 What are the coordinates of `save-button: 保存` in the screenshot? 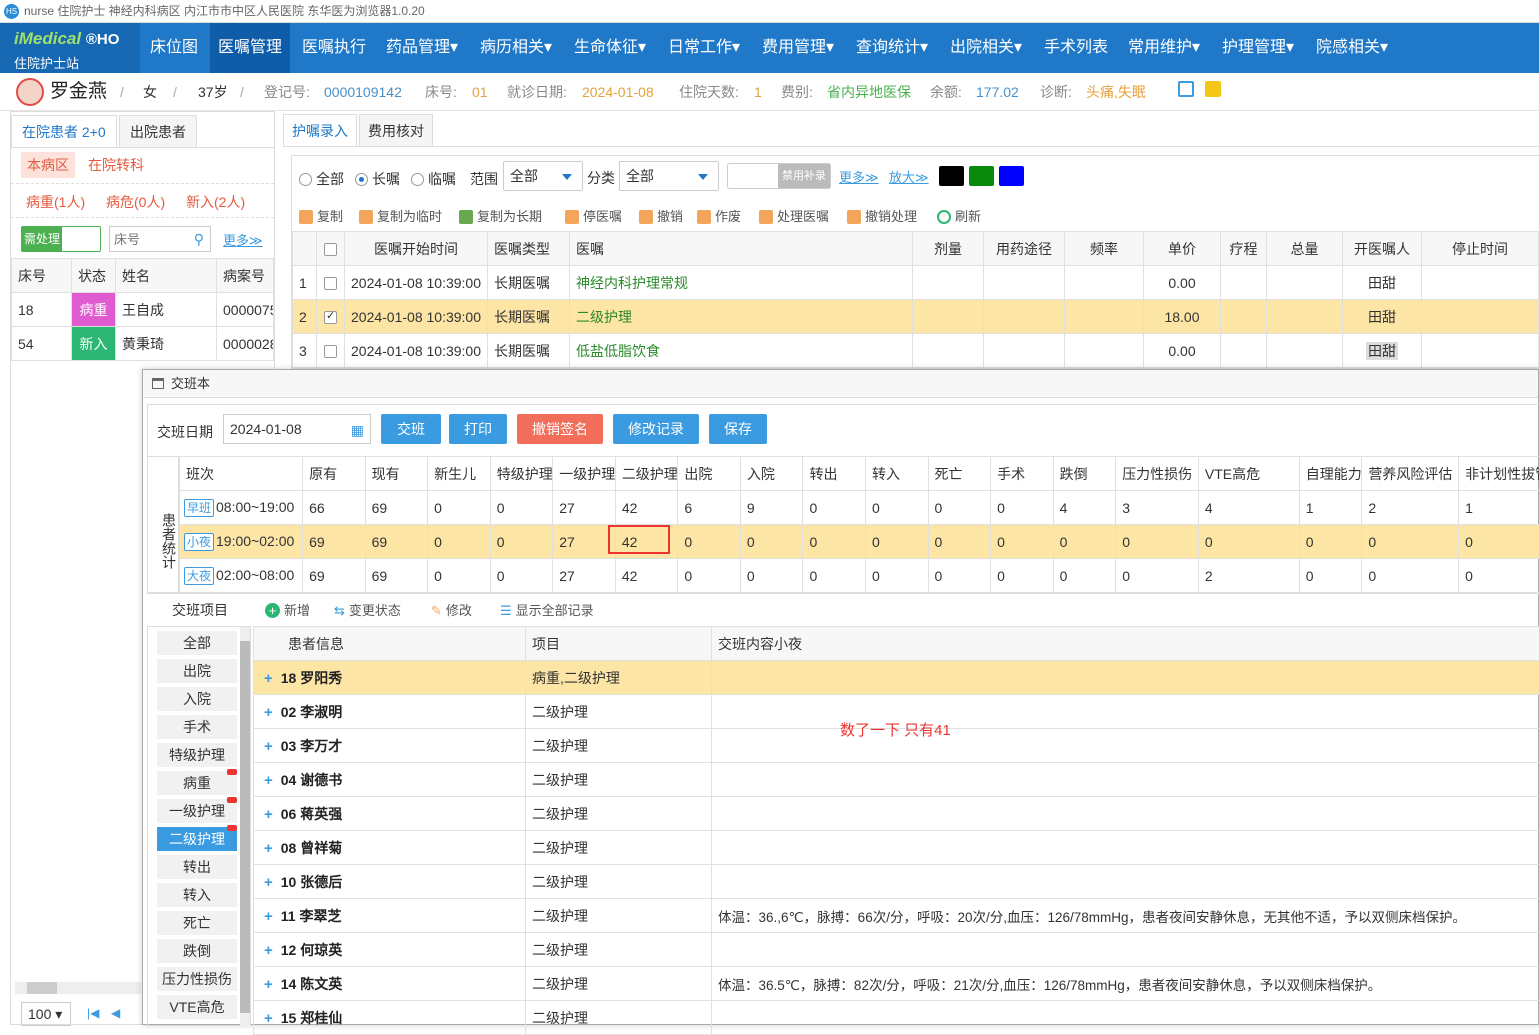 It's located at (738, 429).